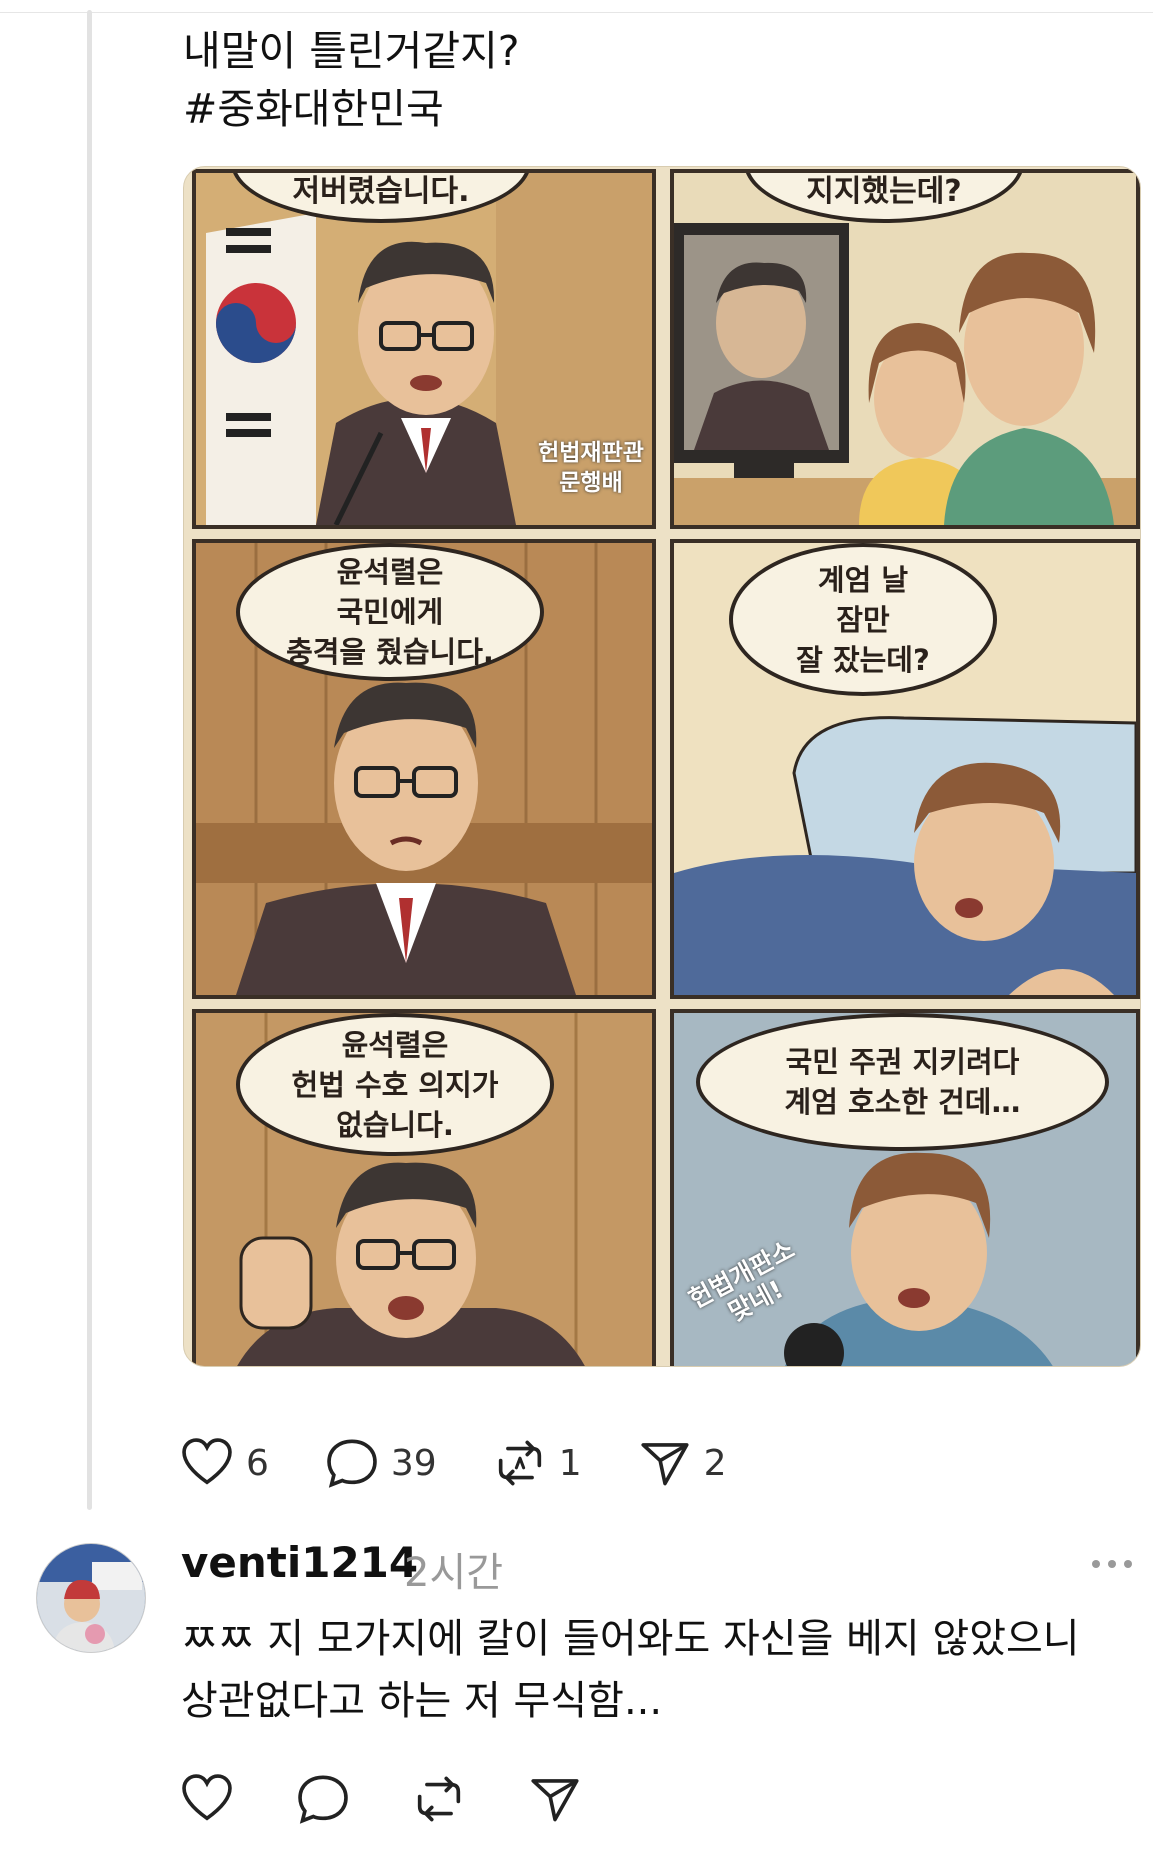 The image size is (1153, 1859). I want to click on avatar-image, so click(91, 1598).